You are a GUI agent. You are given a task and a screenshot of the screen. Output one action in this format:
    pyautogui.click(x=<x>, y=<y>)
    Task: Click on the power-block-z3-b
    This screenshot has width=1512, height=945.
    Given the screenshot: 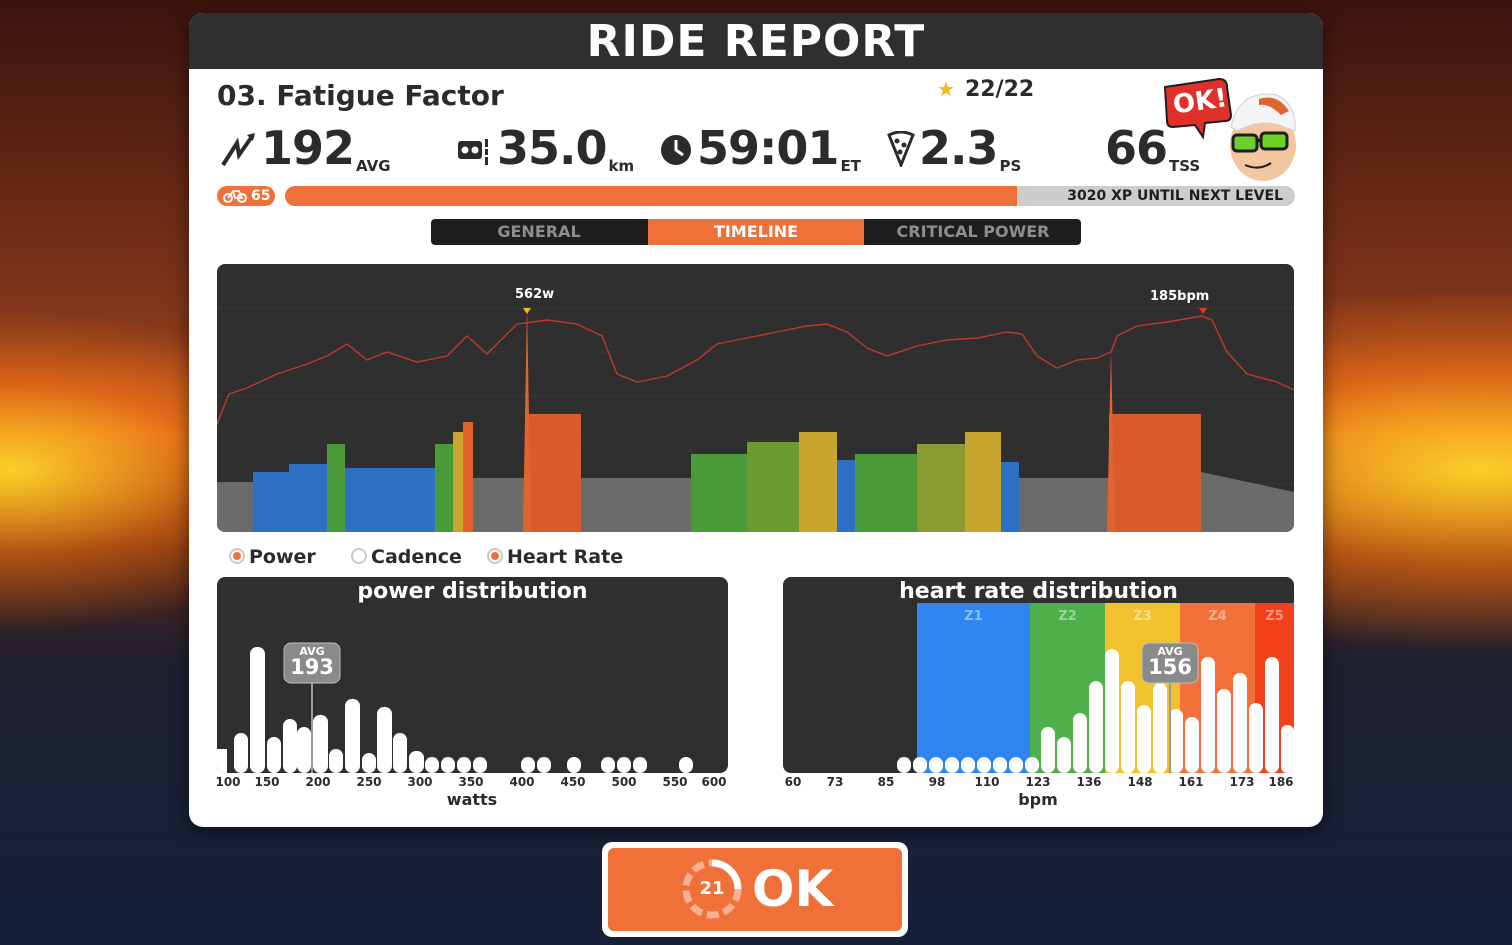 What is the action you would take?
    pyautogui.click(x=773, y=487)
    